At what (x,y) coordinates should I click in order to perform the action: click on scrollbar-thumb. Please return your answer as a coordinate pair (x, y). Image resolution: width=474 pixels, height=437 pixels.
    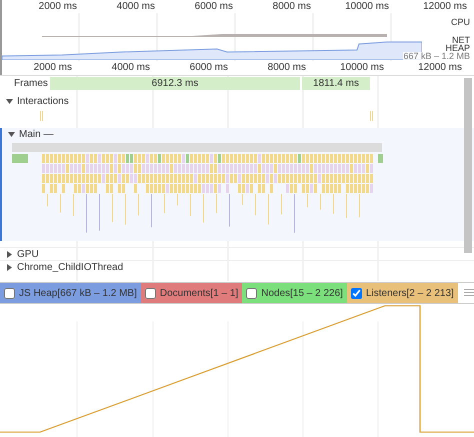
    Looking at the image, I should click on (468, 165).